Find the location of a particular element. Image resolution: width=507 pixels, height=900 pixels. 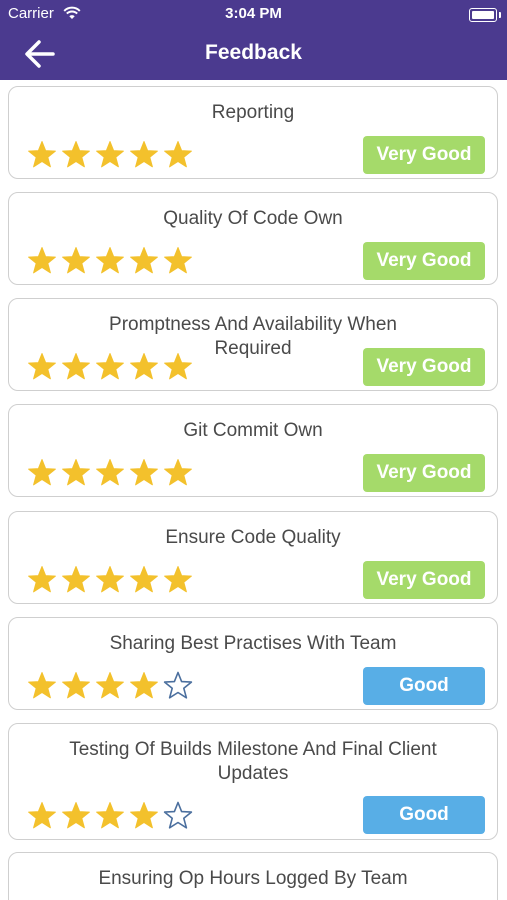

status-bar: Carrier 3:04 PM is located at coordinates (253, 14).